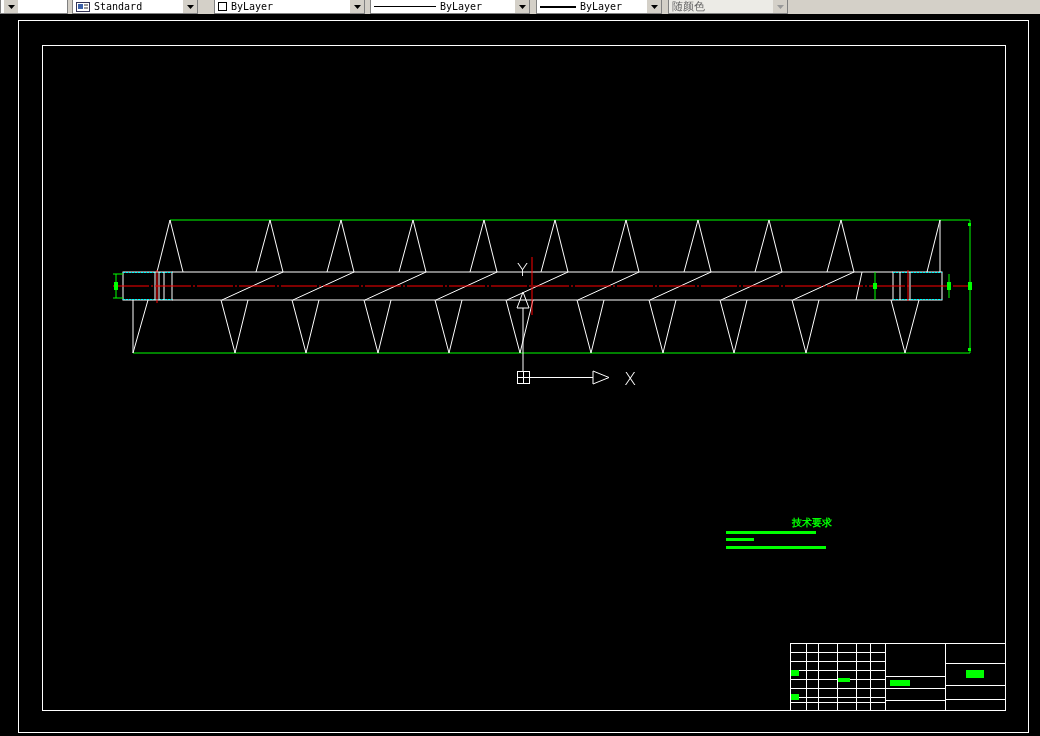 The width and height of the screenshot is (1040, 736). Describe the element at coordinates (222, 6) in the screenshot. I see `color-swatch-icon` at that location.